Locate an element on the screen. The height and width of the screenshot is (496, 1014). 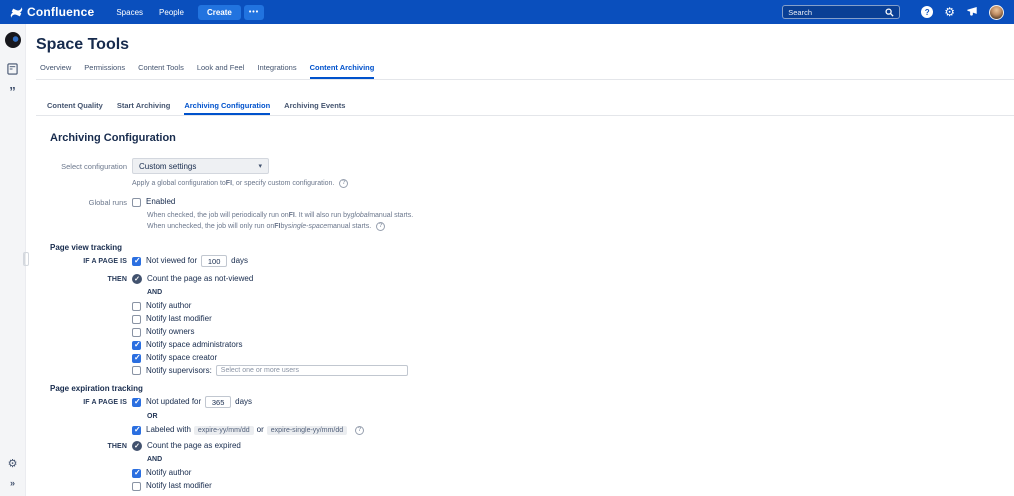
not-viewed-checkbox is located at coordinates (136, 261).